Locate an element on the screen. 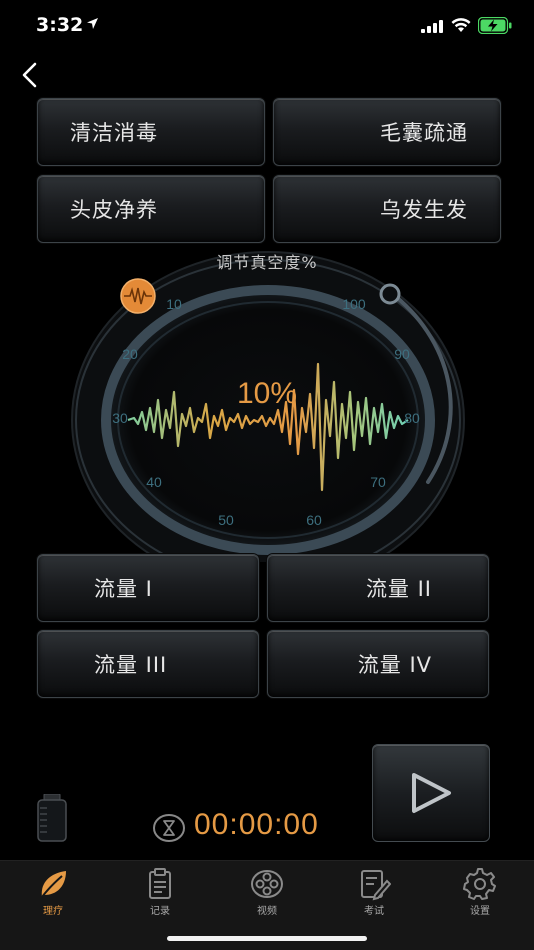 The height and width of the screenshot is (950, 534). mode-button-clean-disinfect: 清洁消毒 is located at coordinates (151, 132).